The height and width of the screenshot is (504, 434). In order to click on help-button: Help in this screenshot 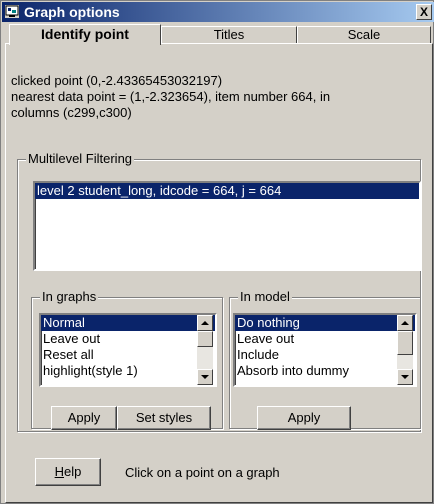, I will do `click(68, 472)`.